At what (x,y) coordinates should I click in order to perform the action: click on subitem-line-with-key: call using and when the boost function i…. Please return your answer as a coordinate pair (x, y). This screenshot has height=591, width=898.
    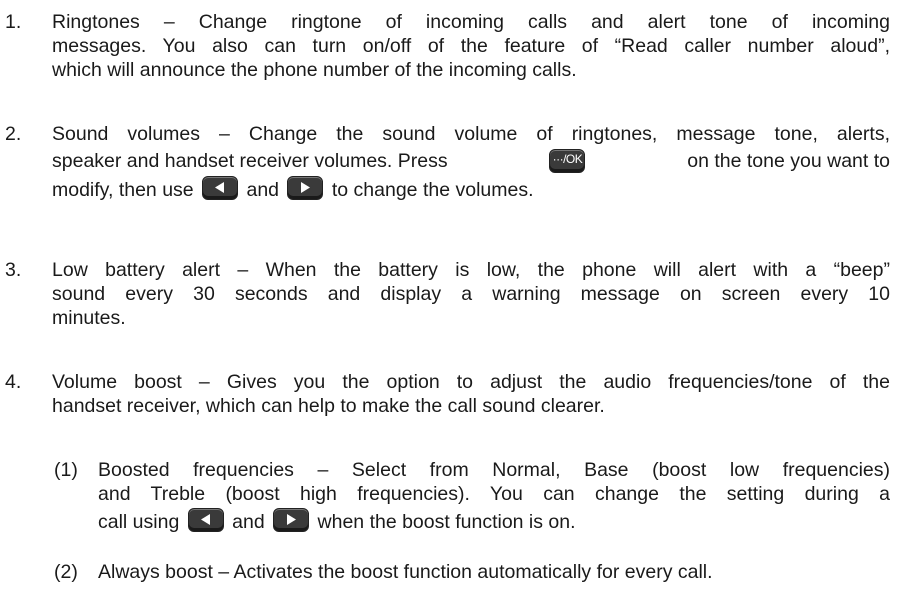
    Looking at the image, I should click on (494, 521).